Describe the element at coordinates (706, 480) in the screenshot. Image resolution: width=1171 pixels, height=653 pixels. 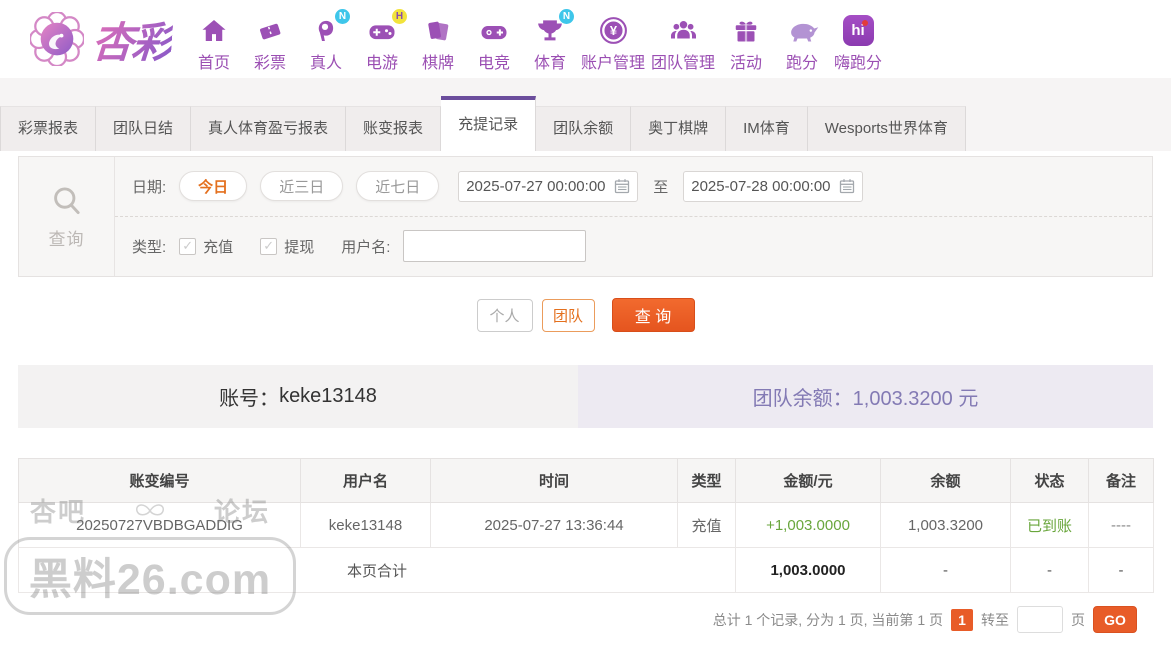
I see `col-type: 类型` at that location.